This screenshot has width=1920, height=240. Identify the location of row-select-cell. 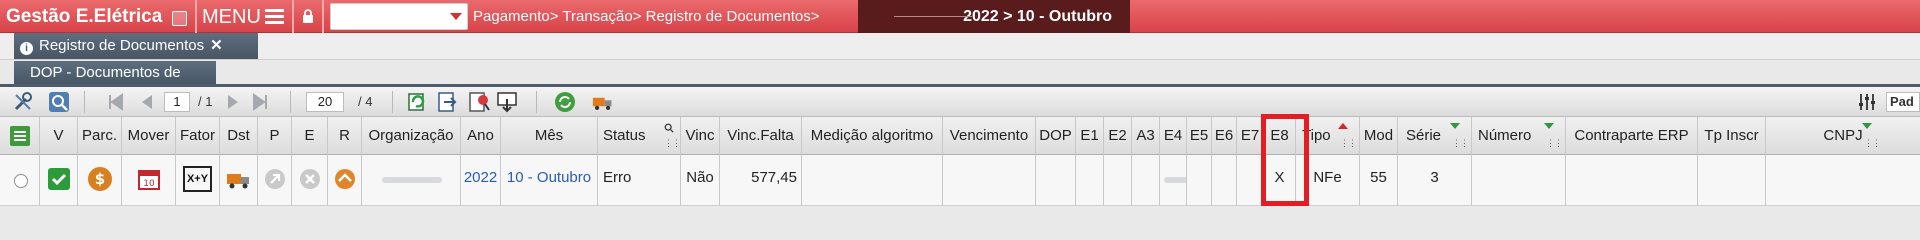
(20, 180).